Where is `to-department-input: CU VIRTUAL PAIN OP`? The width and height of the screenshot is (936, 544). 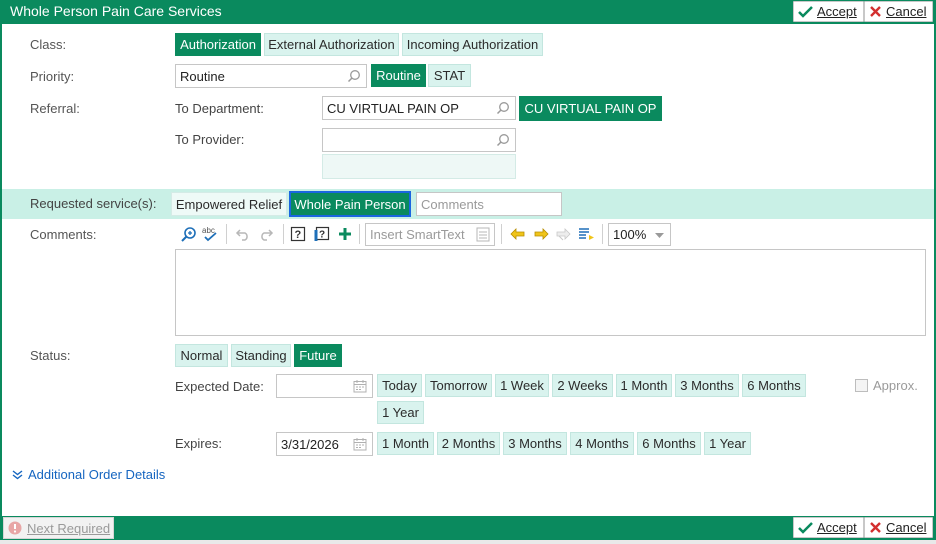 to-department-input: CU VIRTUAL PAIN OP is located at coordinates (419, 108).